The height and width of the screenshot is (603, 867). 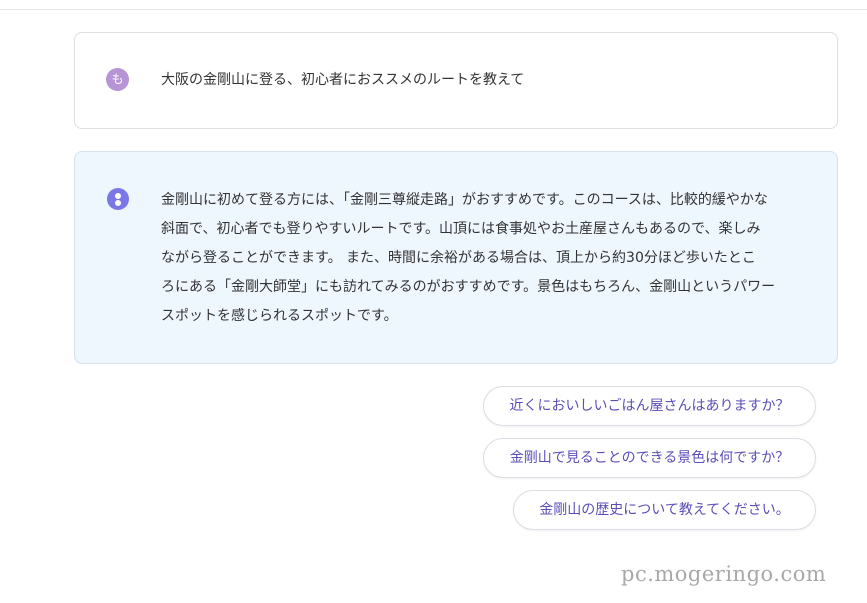 I want to click on user-message-card: も 大阪の金剛山に登る、初心者におススメのルートを教えて, so click(x=456, y=80).